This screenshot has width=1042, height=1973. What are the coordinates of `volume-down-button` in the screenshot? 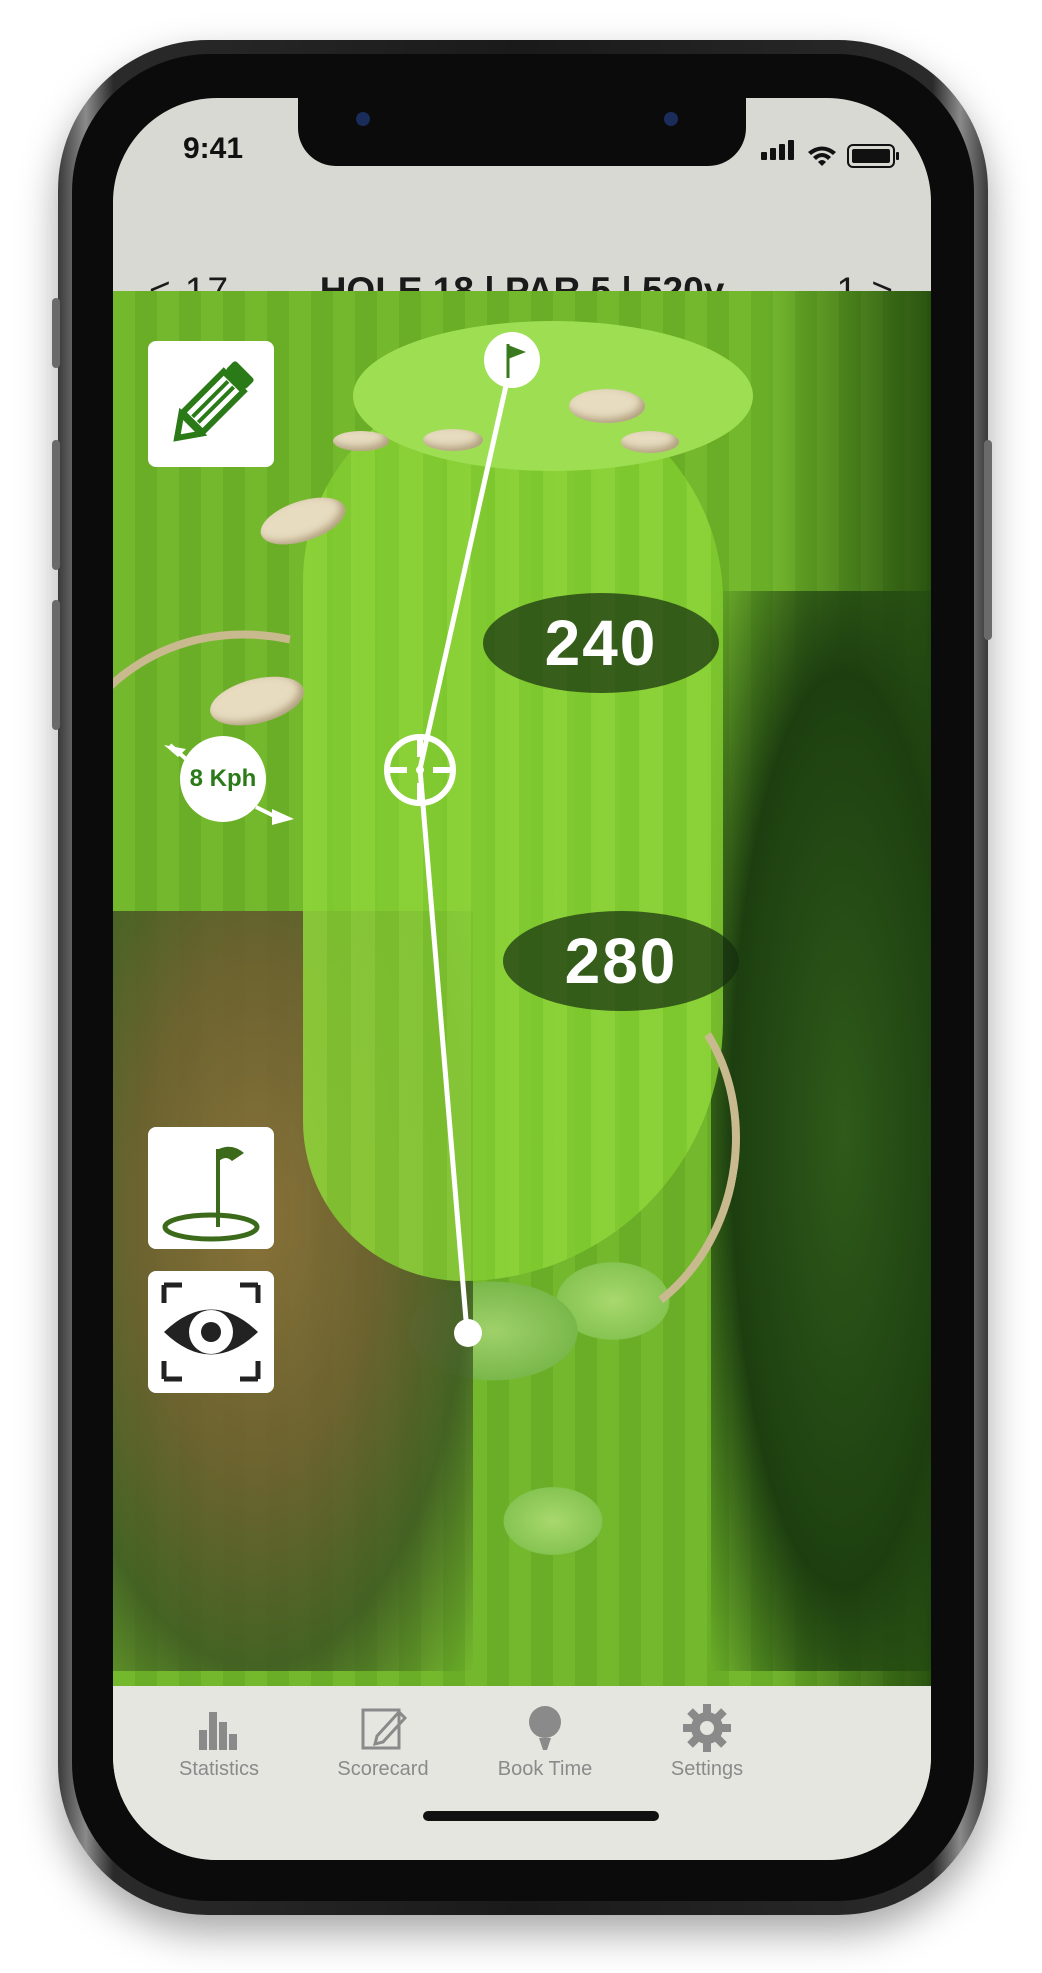 It's located at (56, 665).